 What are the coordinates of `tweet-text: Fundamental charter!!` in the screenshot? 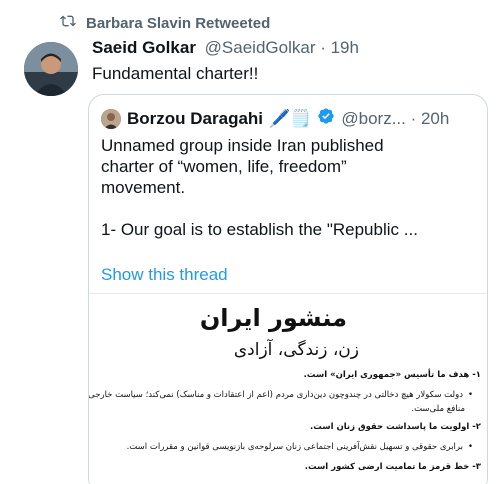 It's located at (175, 73).